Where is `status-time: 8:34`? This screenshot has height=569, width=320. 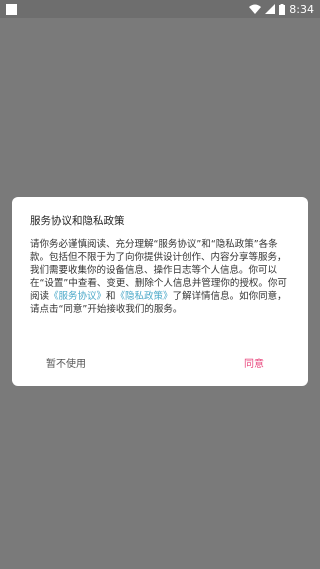 status-time: 8:34 is located at coordinates (301, 9).